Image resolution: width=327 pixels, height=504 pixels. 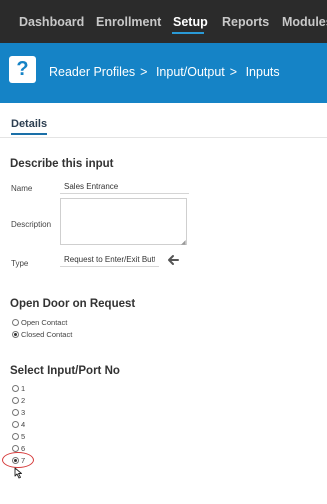 I want to click on page-header: ? Reader Profiles > Input/Output > Inputs, so click(x=163, y=73).